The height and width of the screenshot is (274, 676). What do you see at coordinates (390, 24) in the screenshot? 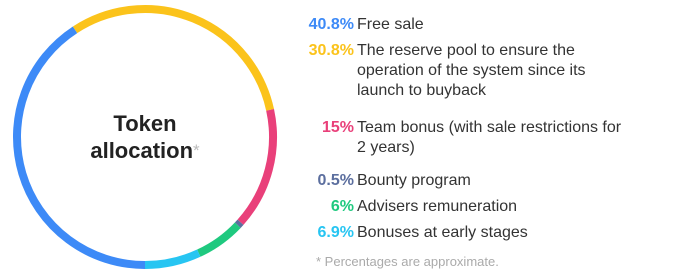
I see `legend-label: Free sale` at bounding box center [390, 24].